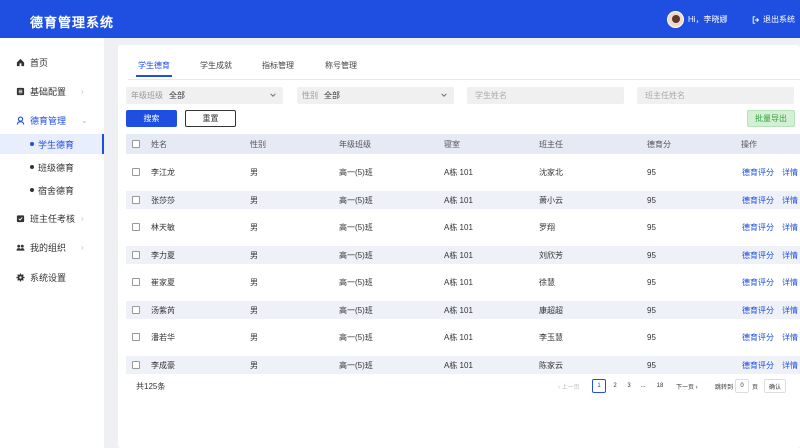  Describe the element at coordinates (72, 22) in the screenshot. I see `app-title: 德育管理系统` at that location.